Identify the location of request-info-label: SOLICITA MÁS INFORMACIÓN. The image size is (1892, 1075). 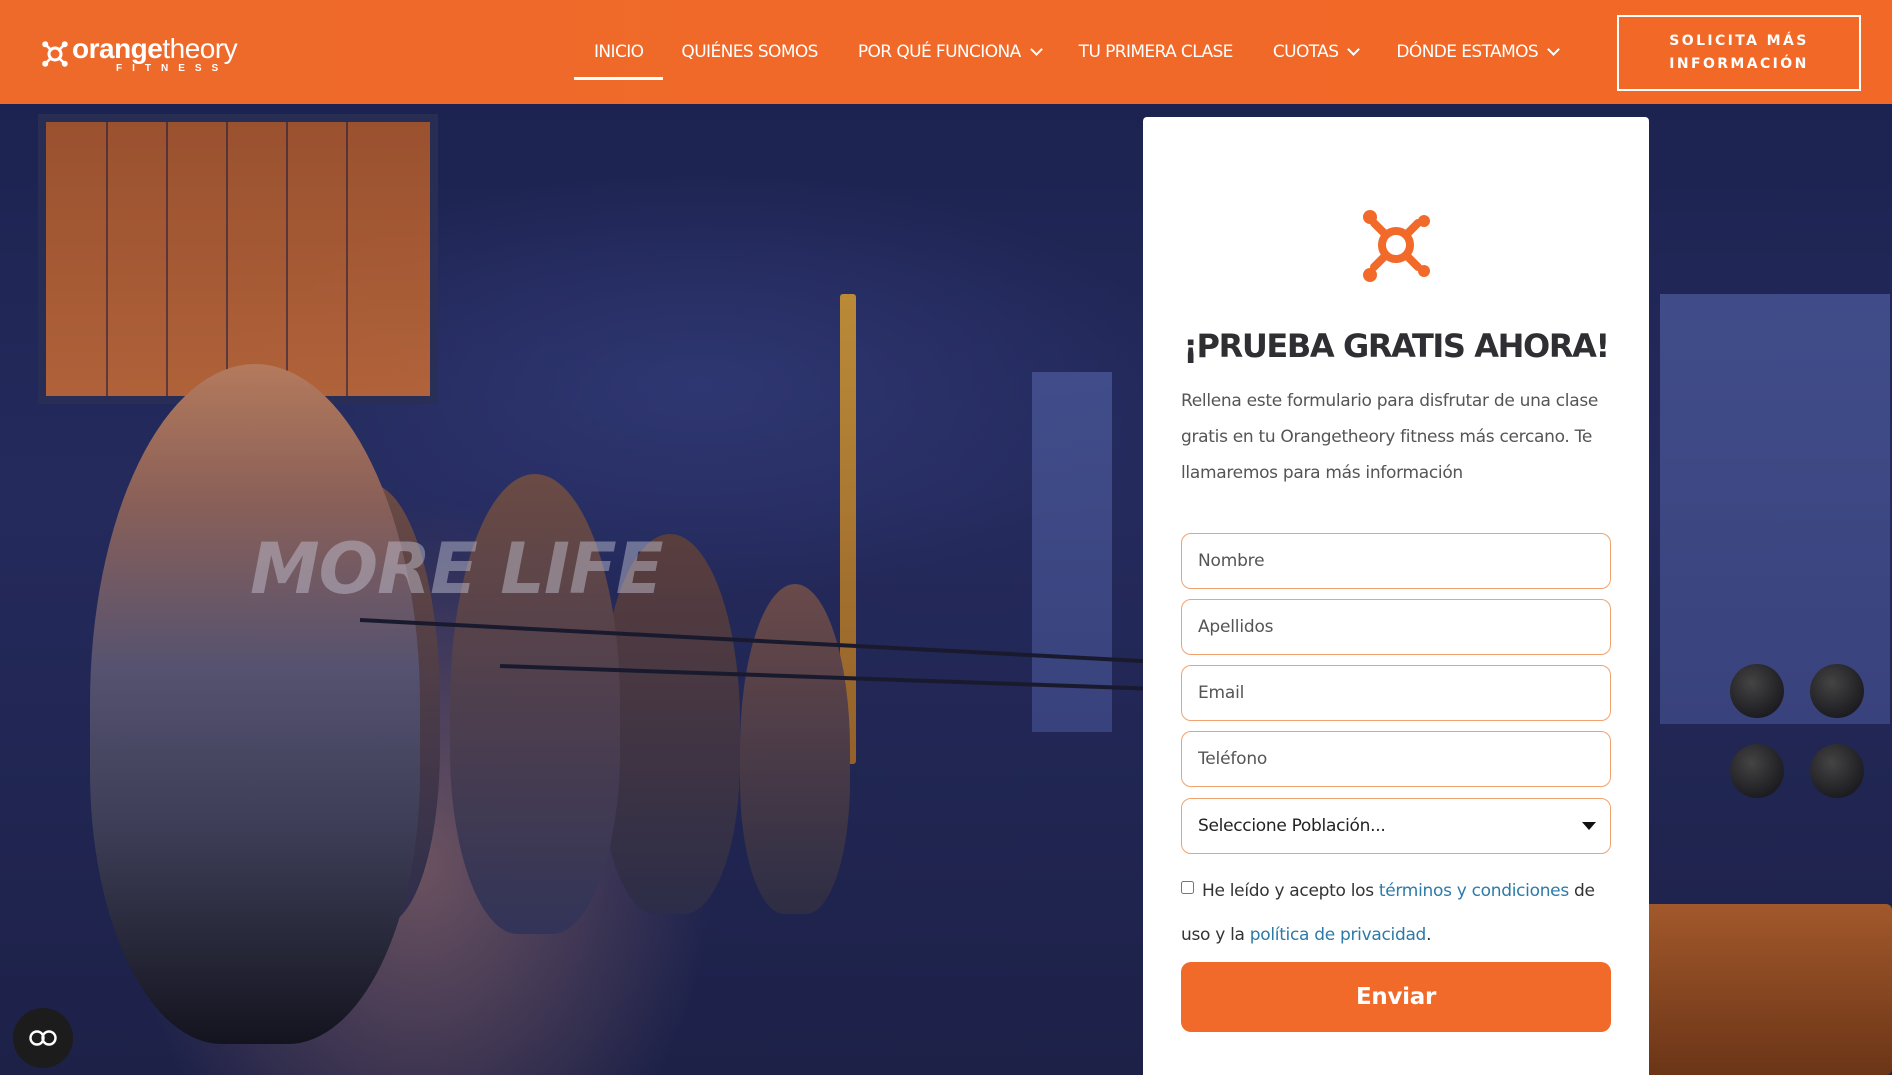
(1738, 53).